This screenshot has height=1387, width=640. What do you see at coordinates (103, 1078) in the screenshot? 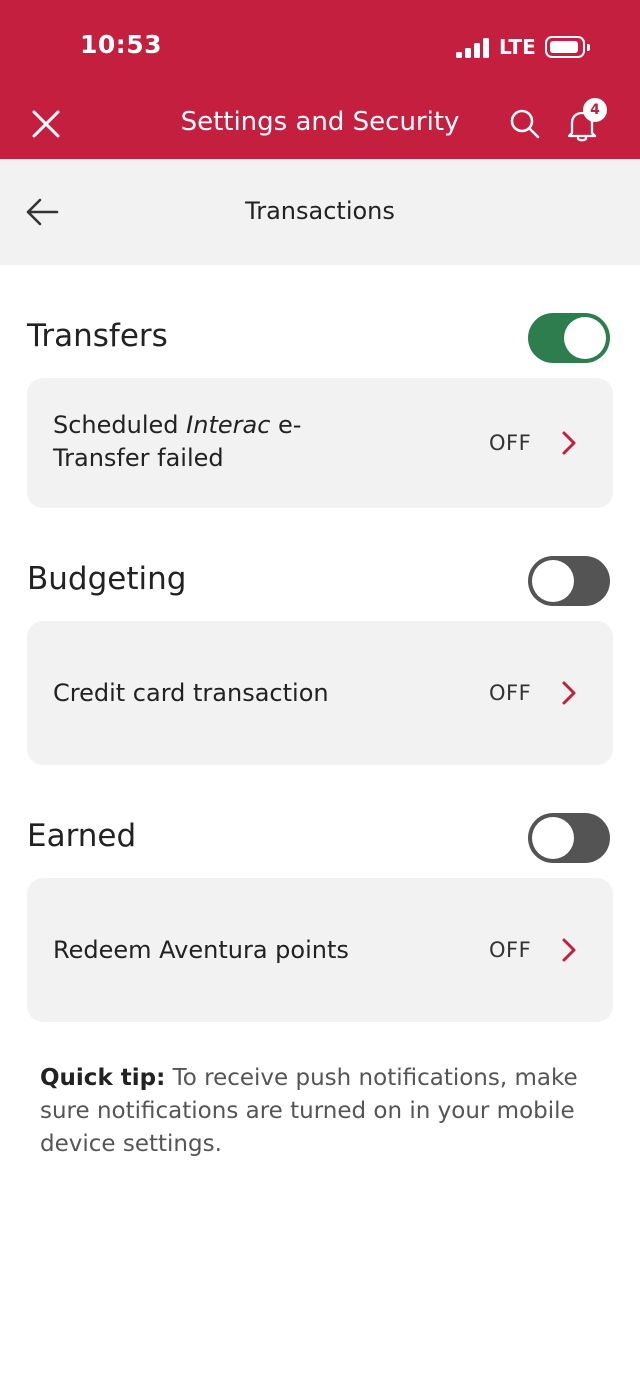
I see `quick-tip-heading: Quick tip:` at bounding box center [103, 1078].